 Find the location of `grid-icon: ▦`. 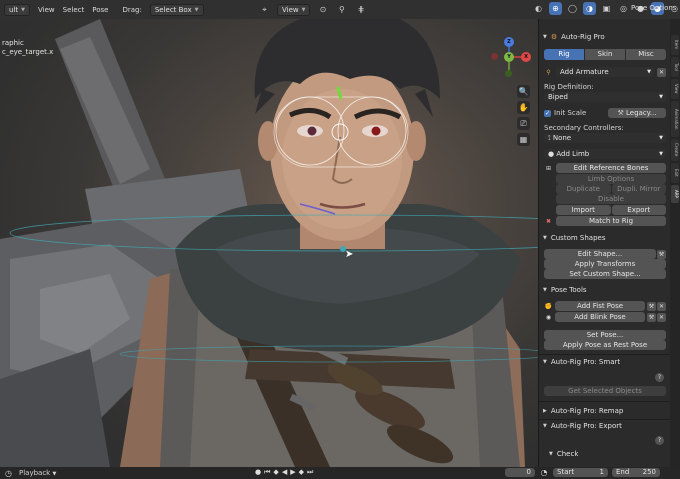

grid-icon: ▦ is located at coordinates (523, 139).